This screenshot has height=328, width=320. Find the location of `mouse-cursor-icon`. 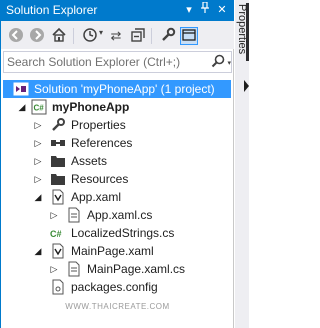

mouse-cursor-icon is located at coordinates (246, 86).